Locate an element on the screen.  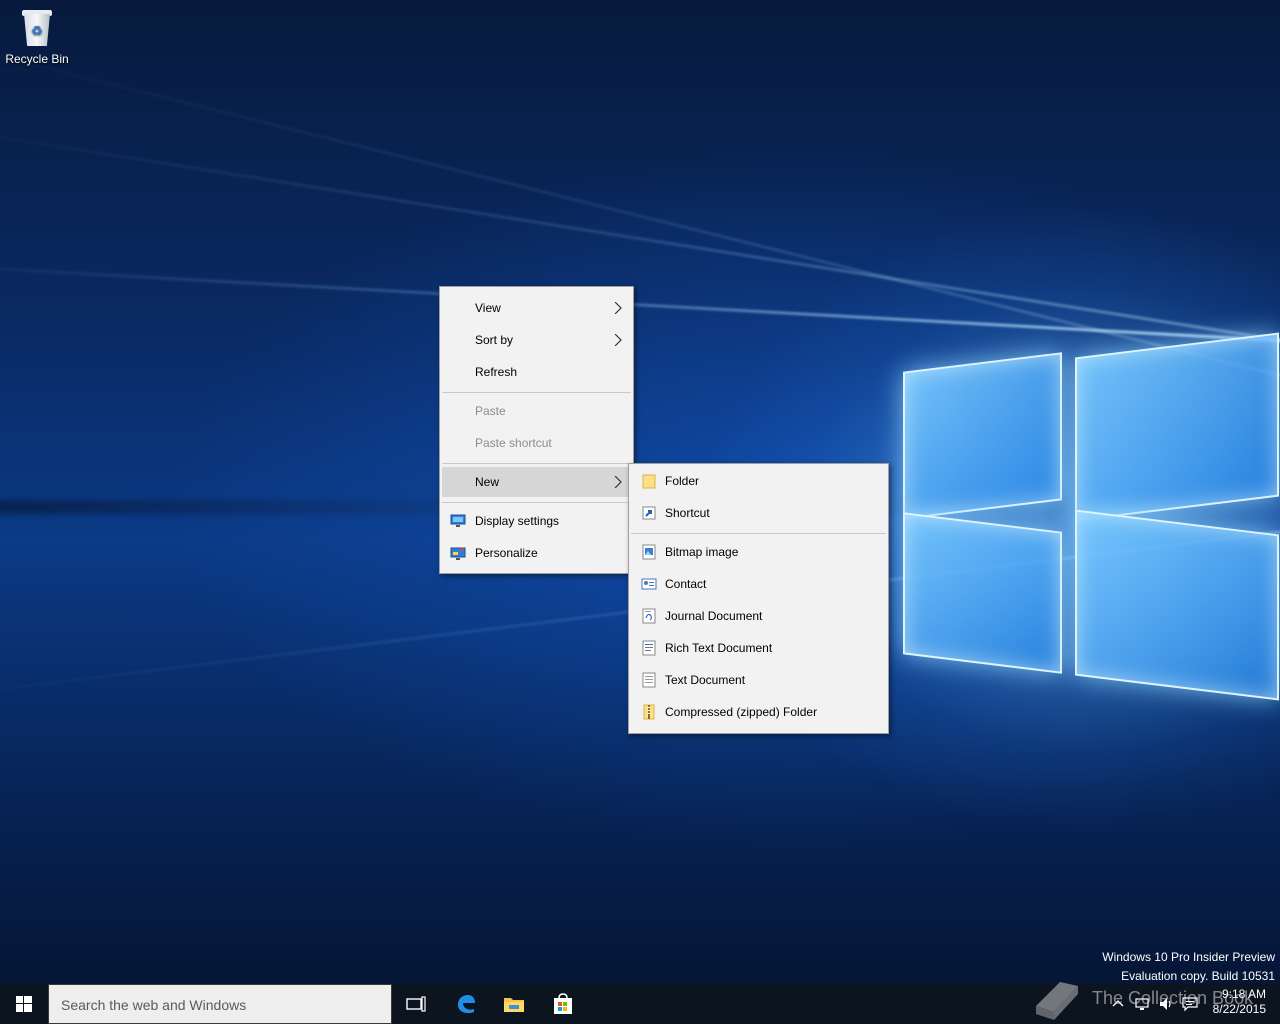
submenu-item-label: Bitmap image is located at coordinates (702, 552).